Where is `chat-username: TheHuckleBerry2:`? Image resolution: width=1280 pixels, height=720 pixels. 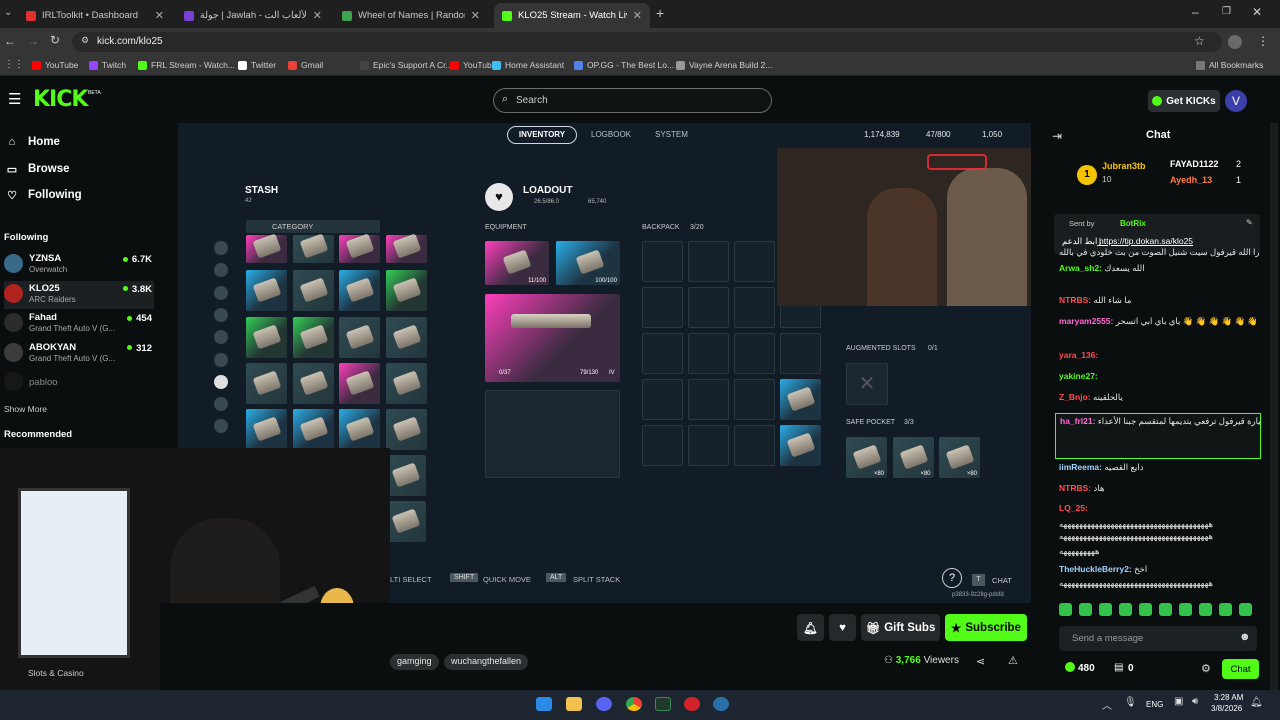 chat-username: TheHuckleBerry2: is located at coordinates (1095, 569).